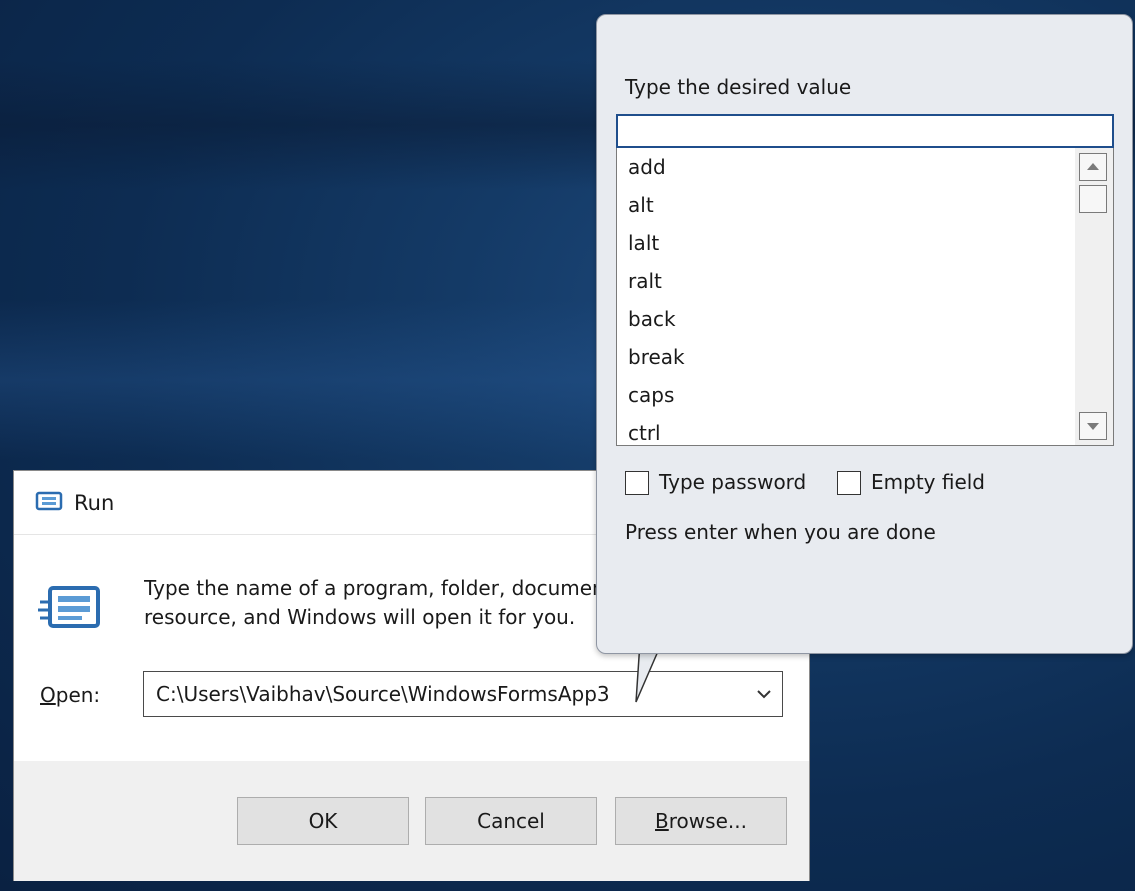 This screenshot has height=891, width=1135. Describe the element at coordinates (928, 482) in the screenshot. I see `empty-field-label: Empty field` at that location.